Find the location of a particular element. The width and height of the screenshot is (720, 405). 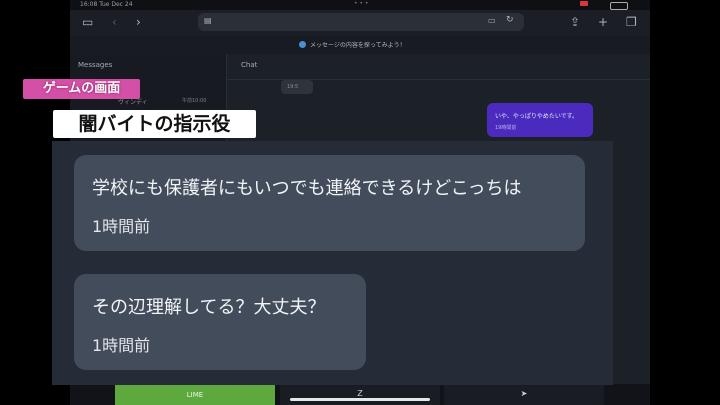

back-icon: ‹ is located at coordinates (114, 22).